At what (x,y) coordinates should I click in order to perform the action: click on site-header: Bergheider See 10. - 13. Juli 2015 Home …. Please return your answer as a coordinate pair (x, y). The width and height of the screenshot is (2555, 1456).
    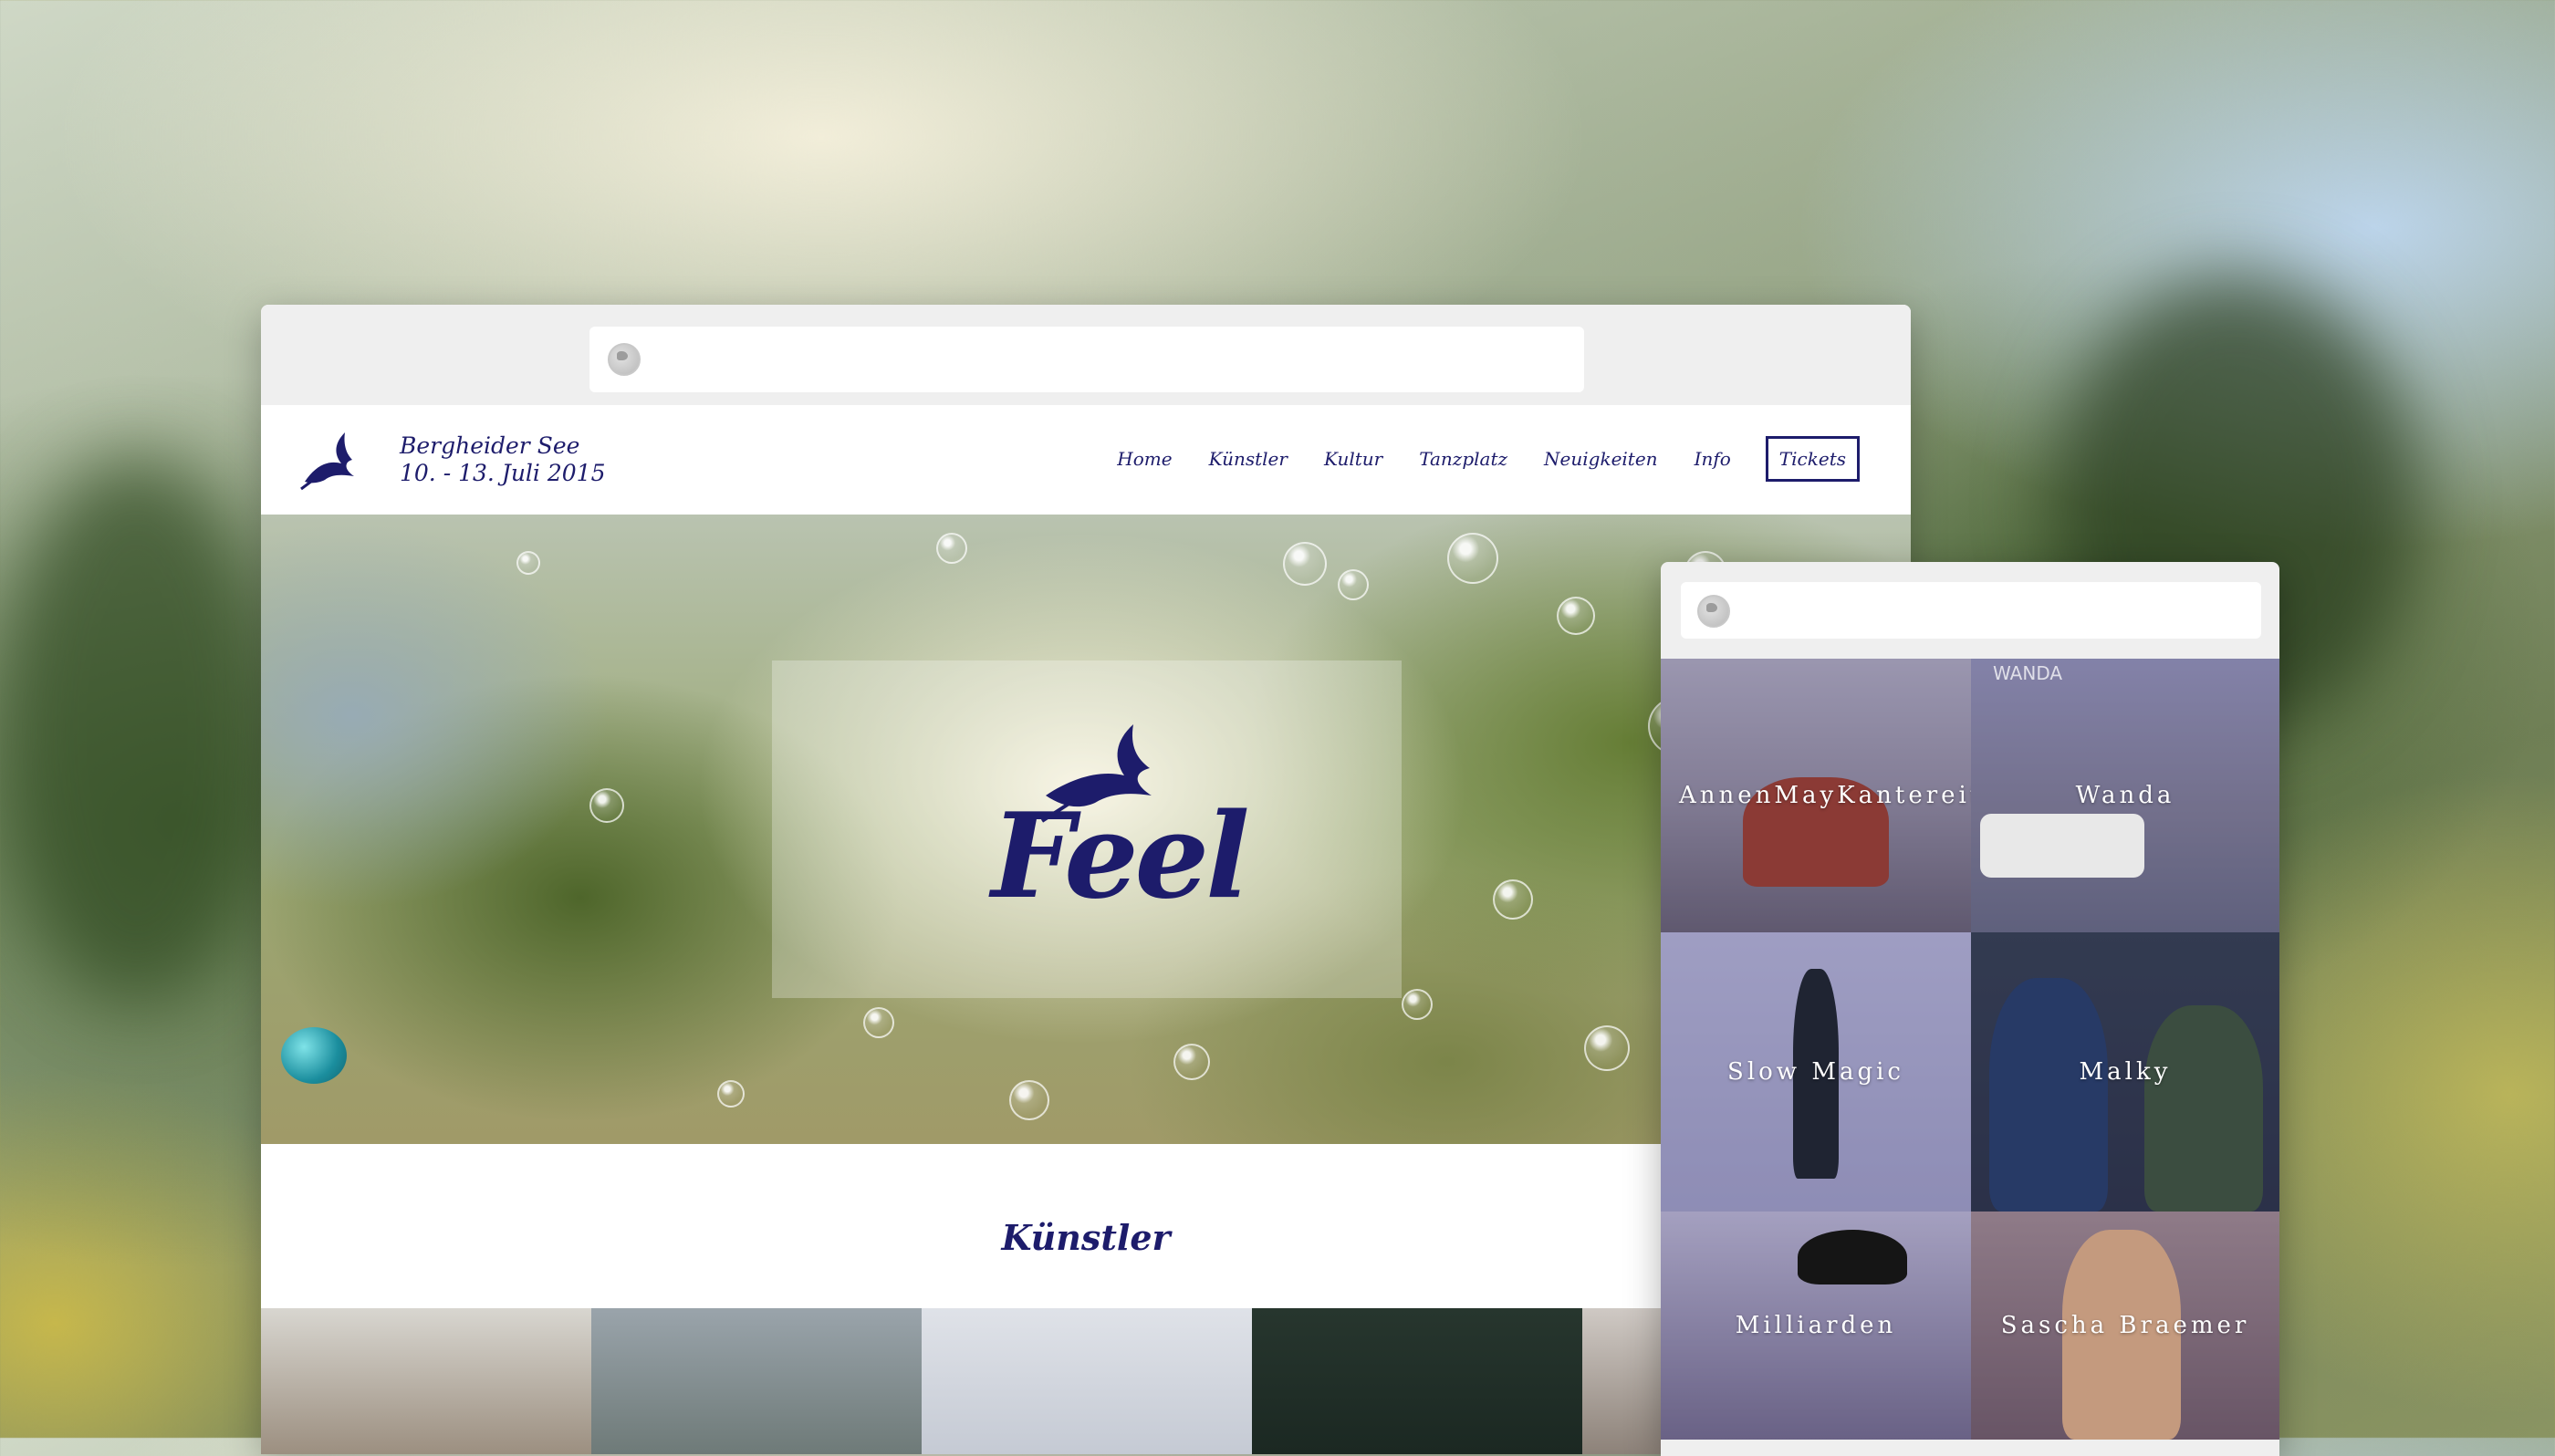
    Looking at the image, I should click on (1086, 460).